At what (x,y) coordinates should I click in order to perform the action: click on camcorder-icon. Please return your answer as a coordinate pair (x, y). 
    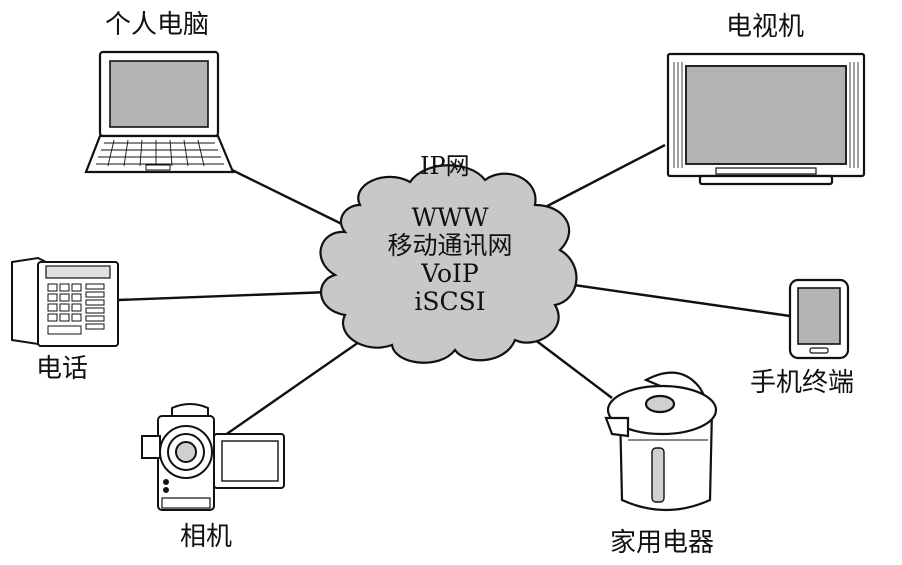
    Looking at the image, I should click on (213, 457).